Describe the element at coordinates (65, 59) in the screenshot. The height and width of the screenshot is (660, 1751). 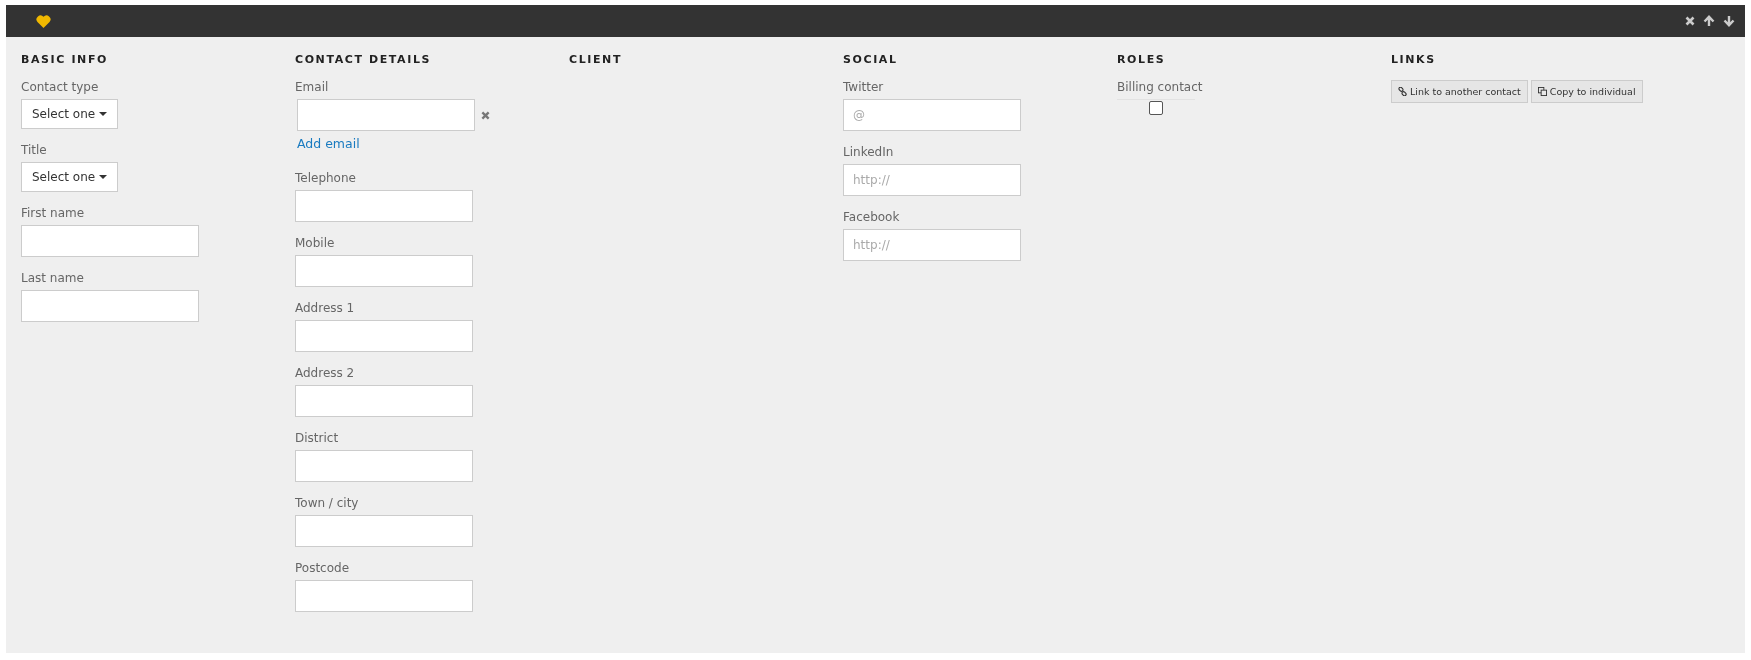
I see `section-heading: BASIC INFO` at that location.